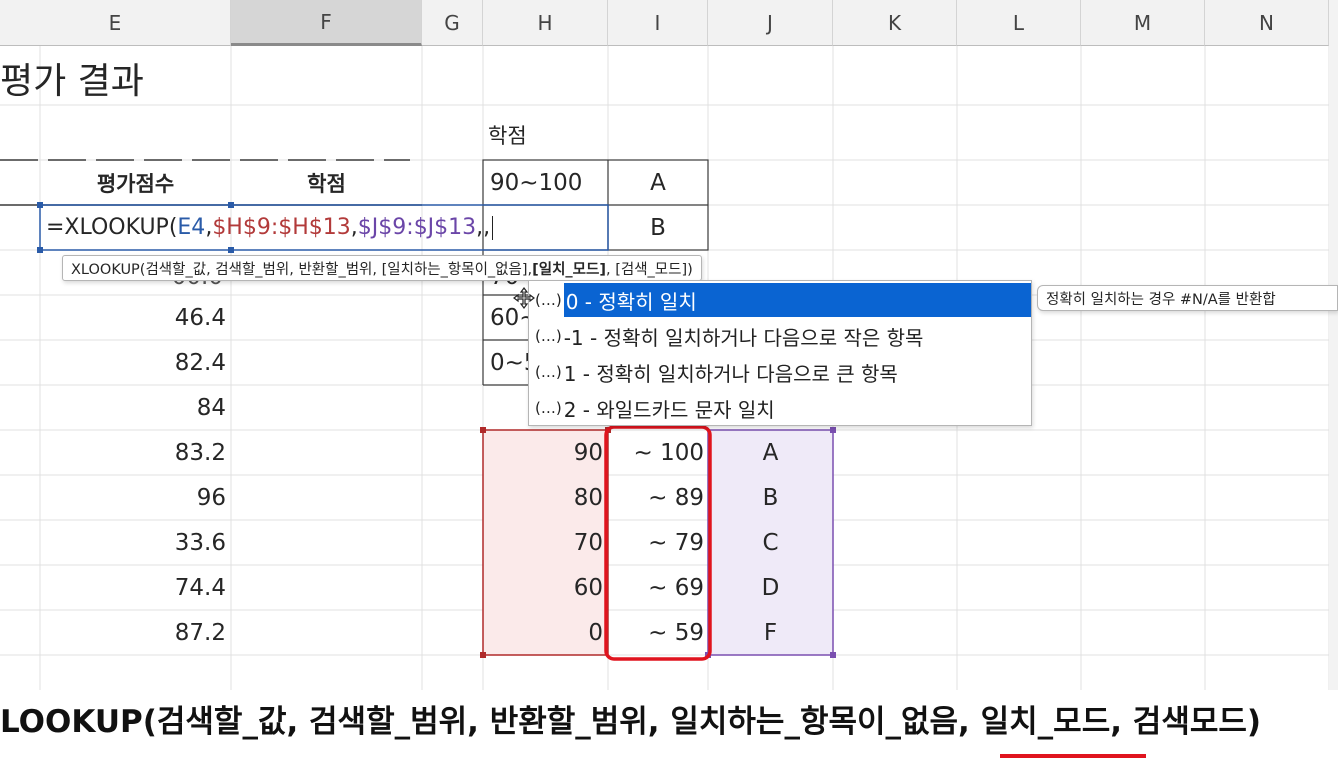 The width and height of the screenshot is (1338, 777). Describe the element at coordinates (1187, 298) in the screenshot. I see `autocomplete-description-tip: 정확히 일치하는 경우 #N/A를 반환합` at that location.